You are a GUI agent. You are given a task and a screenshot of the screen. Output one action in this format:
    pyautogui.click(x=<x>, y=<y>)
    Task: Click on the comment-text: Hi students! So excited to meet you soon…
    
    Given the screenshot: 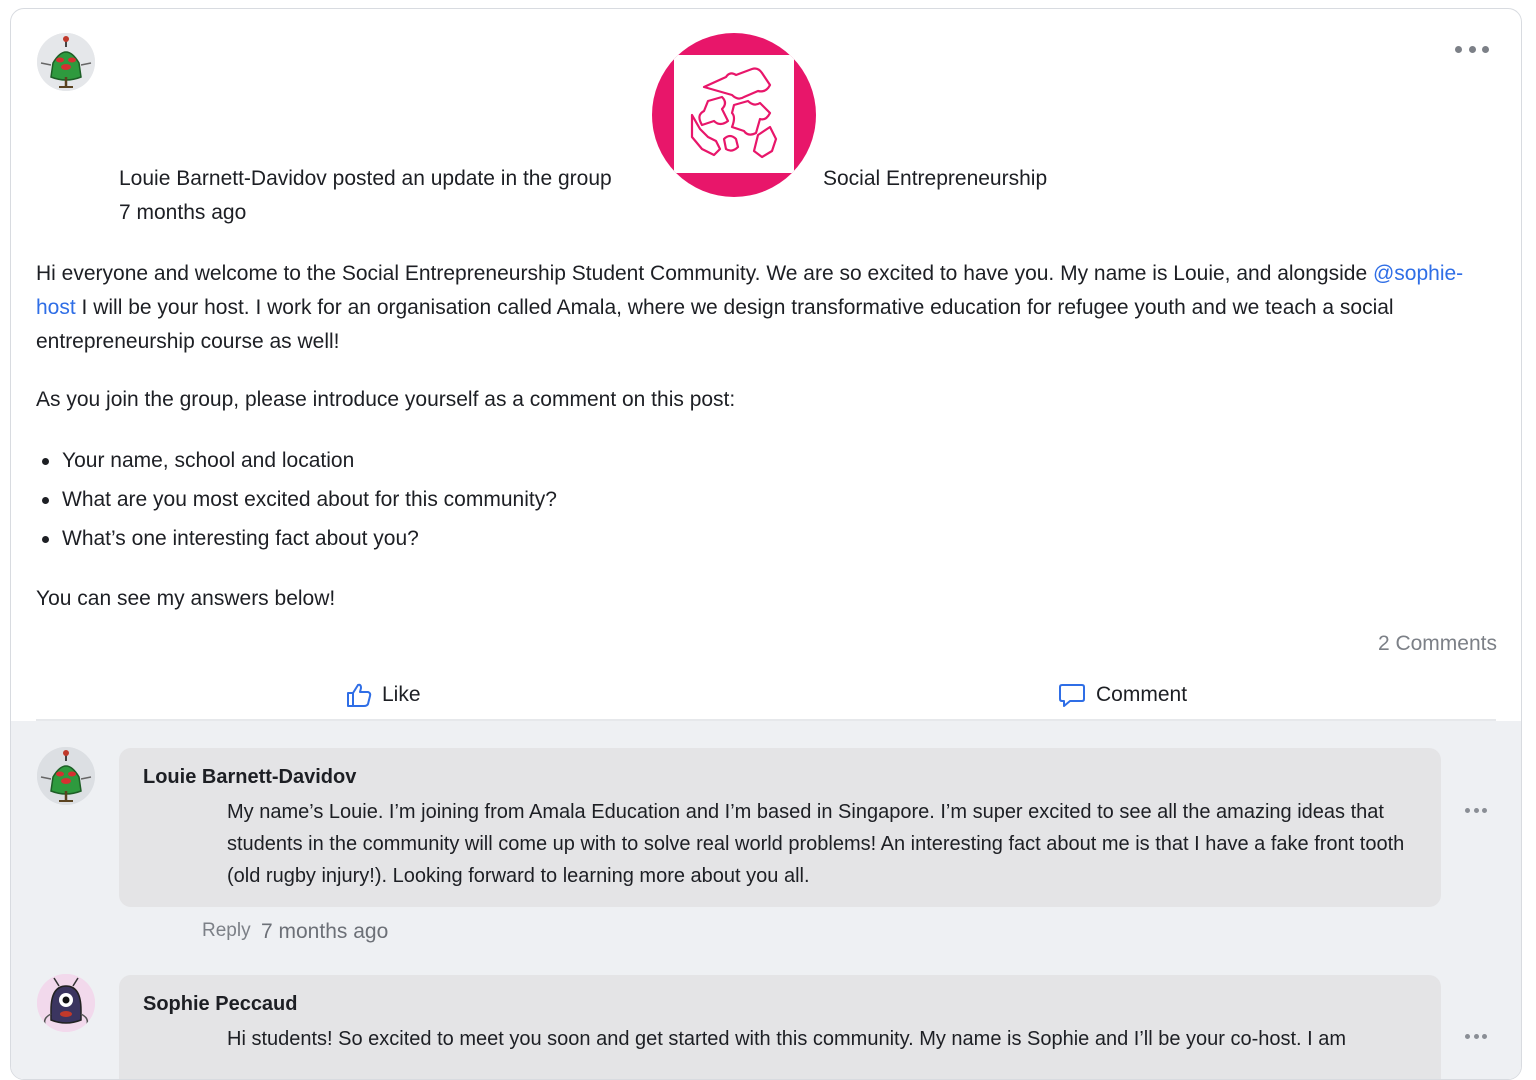 What is the action you would take?
    pyautogui.click(x=787, y=1039)
    